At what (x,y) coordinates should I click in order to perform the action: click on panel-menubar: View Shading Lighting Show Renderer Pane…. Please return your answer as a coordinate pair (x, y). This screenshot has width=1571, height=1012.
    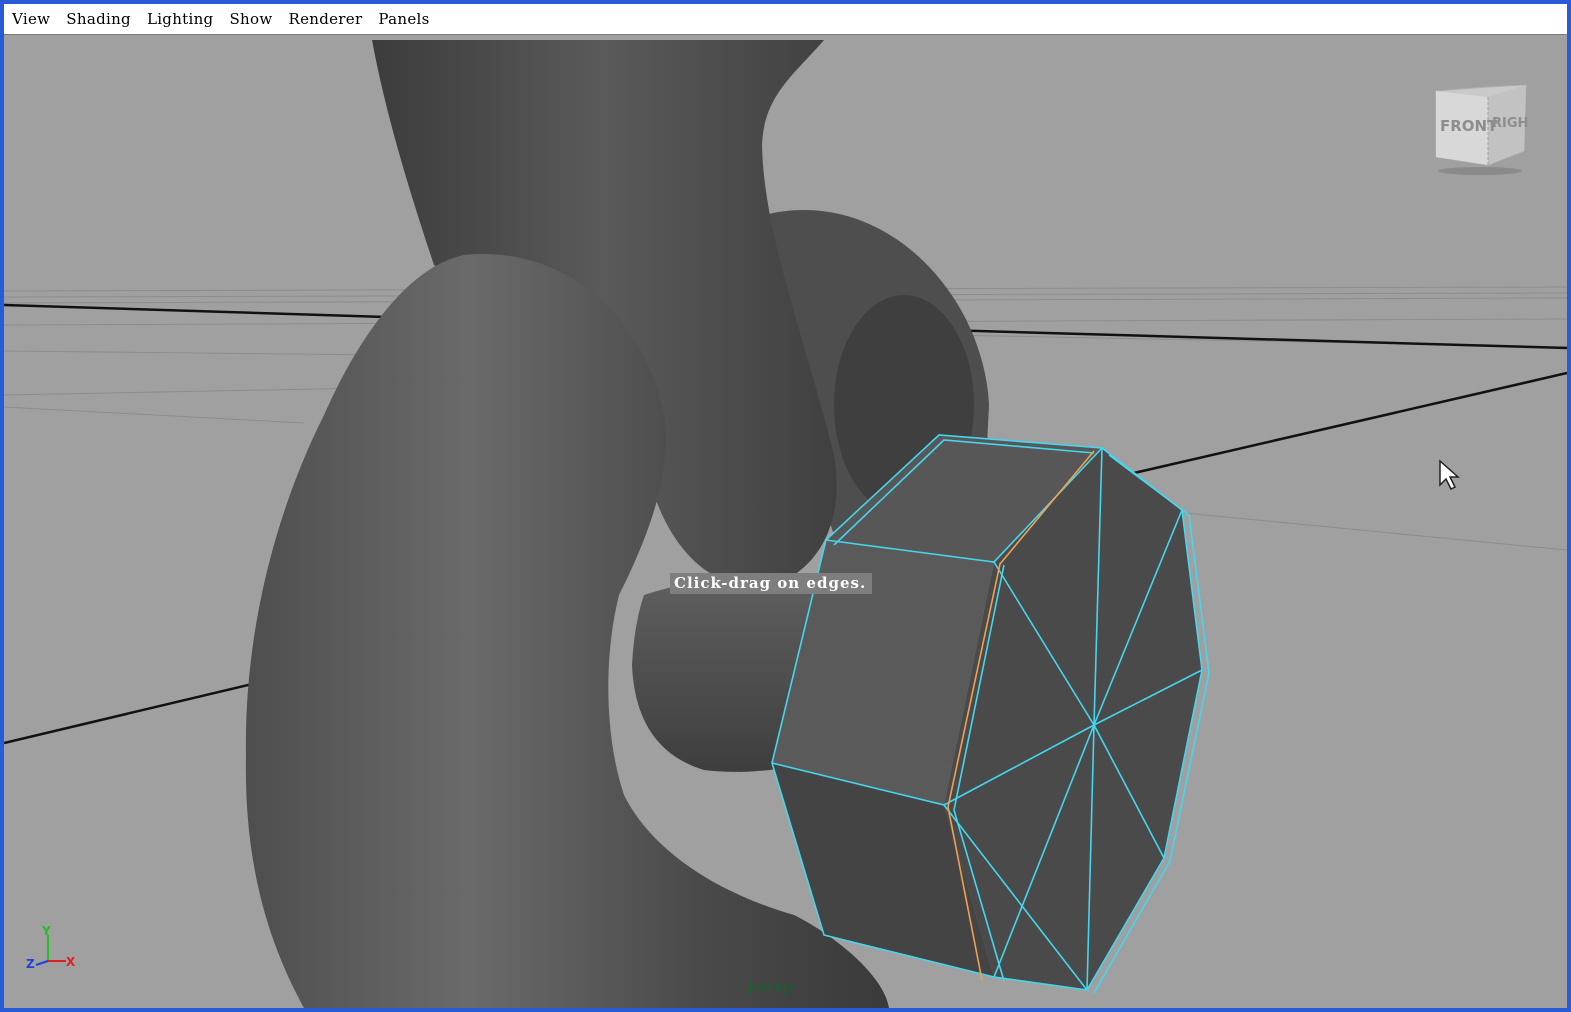
    Looking at the image, I should click on (785, 19).